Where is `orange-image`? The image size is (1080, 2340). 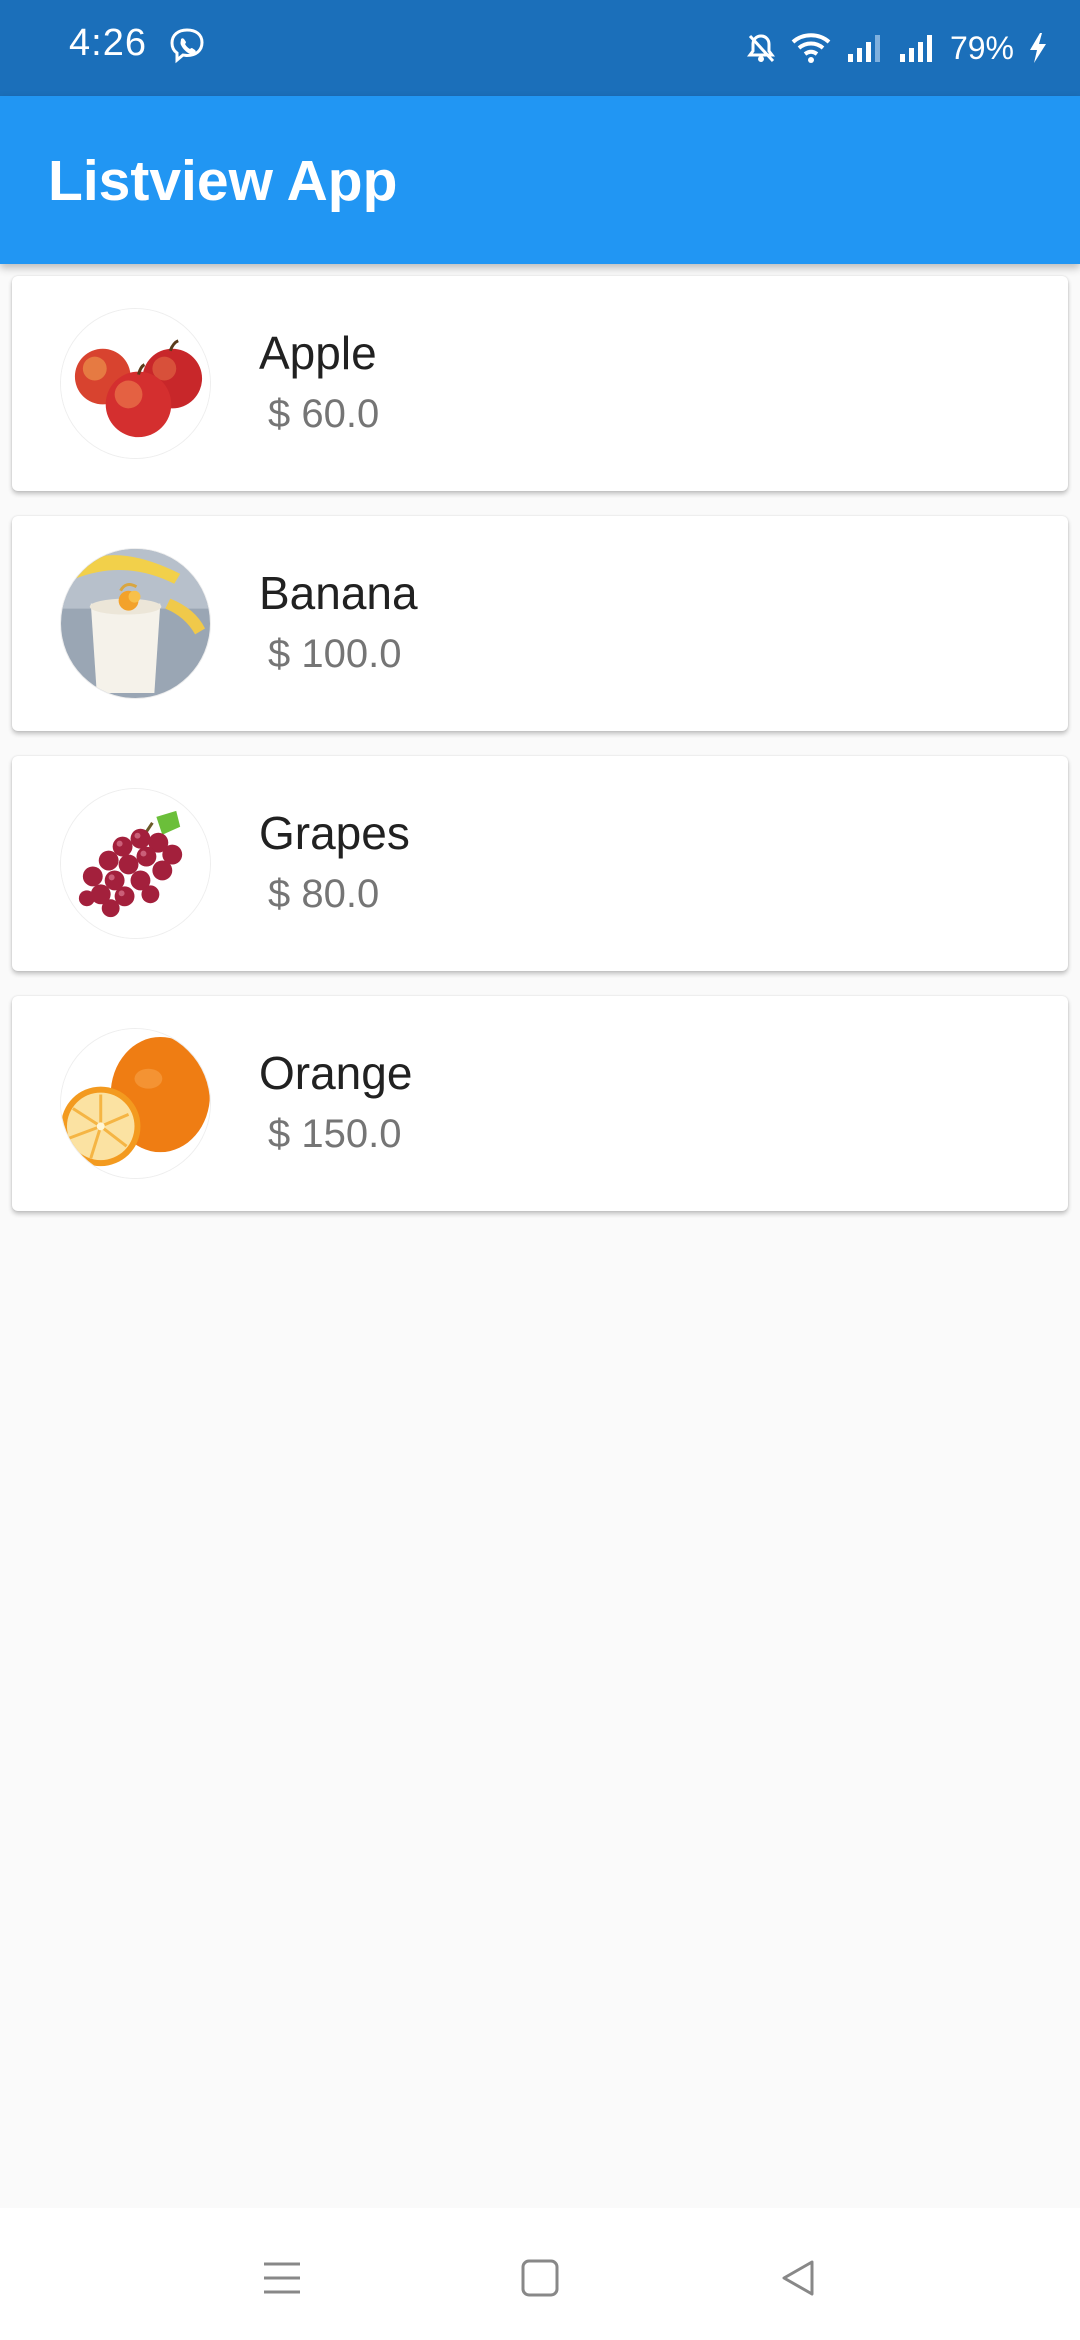
orange-image is located at coordinates (135, 1103).